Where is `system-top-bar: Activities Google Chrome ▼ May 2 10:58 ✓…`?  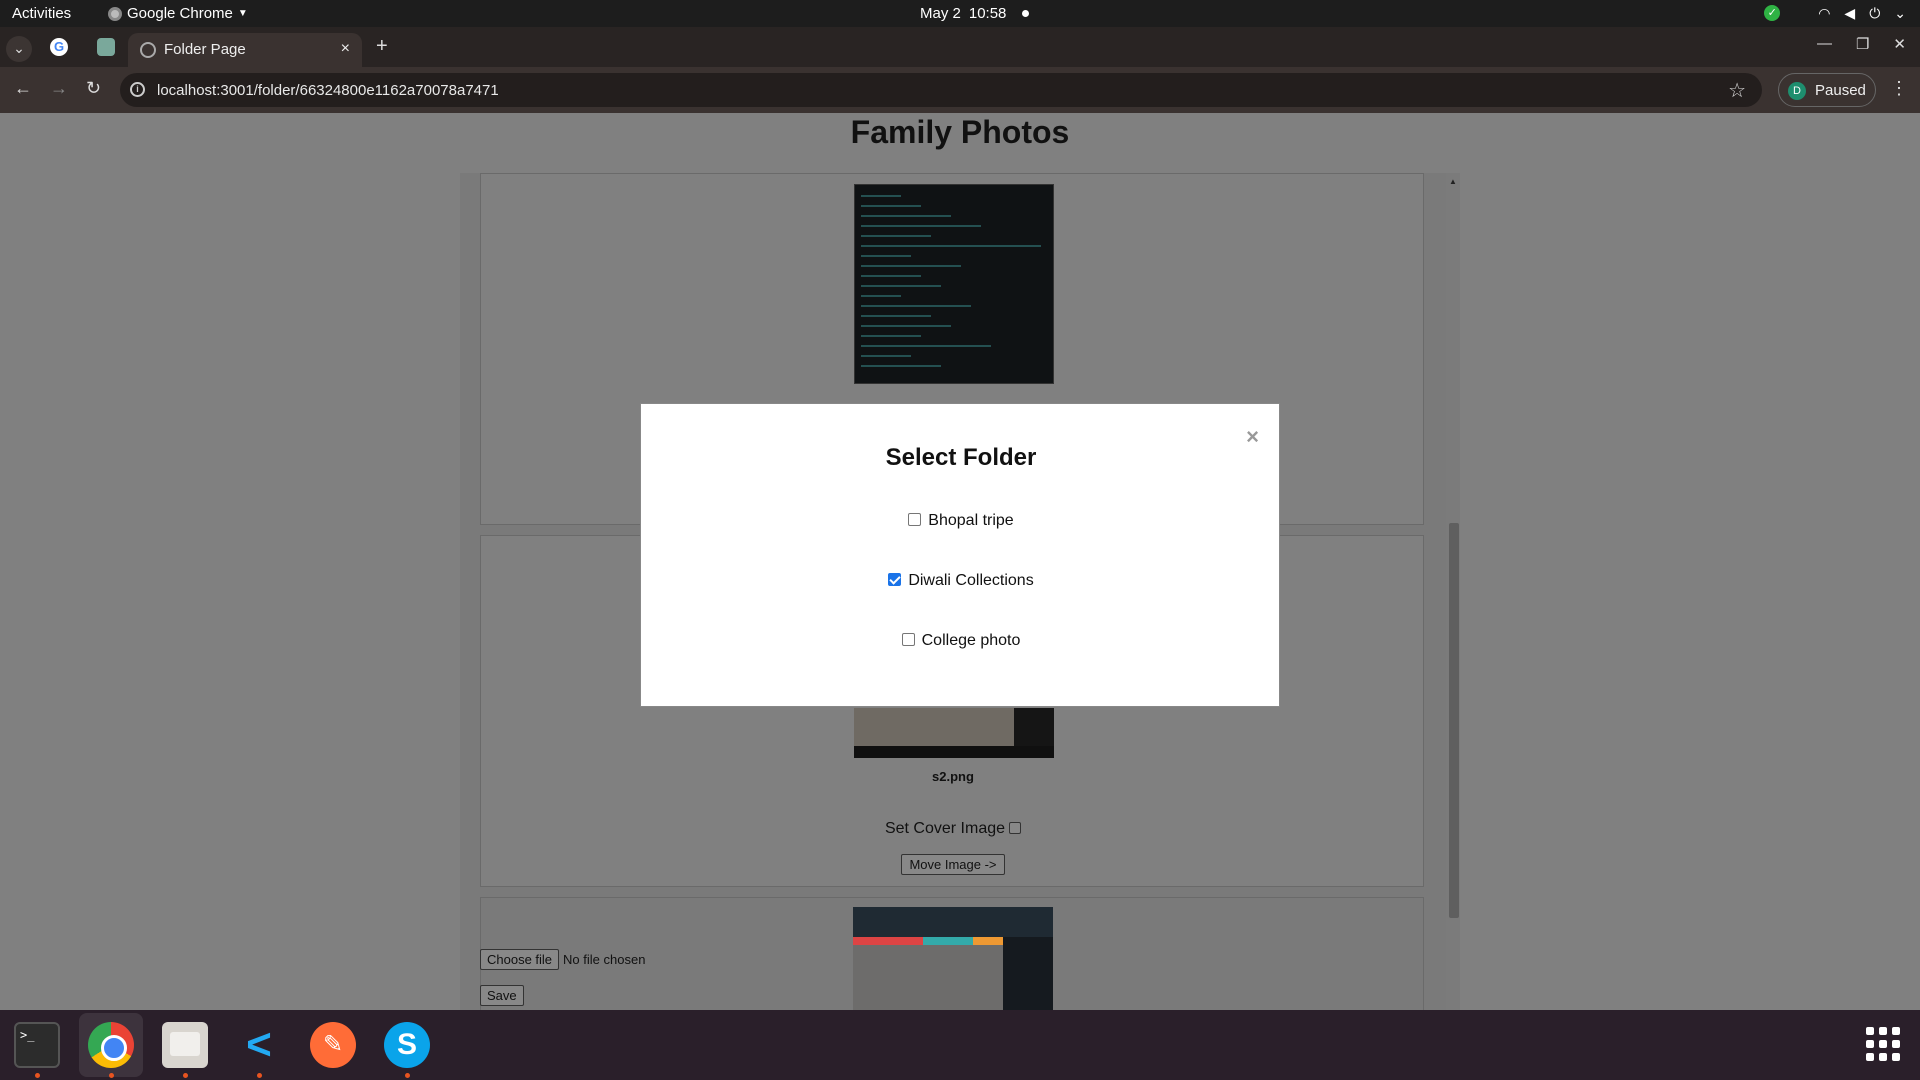 system-top-bar: Activities Google Chrome ▼ May 2 10:58 ✓… is located at coordinates (960, 13).